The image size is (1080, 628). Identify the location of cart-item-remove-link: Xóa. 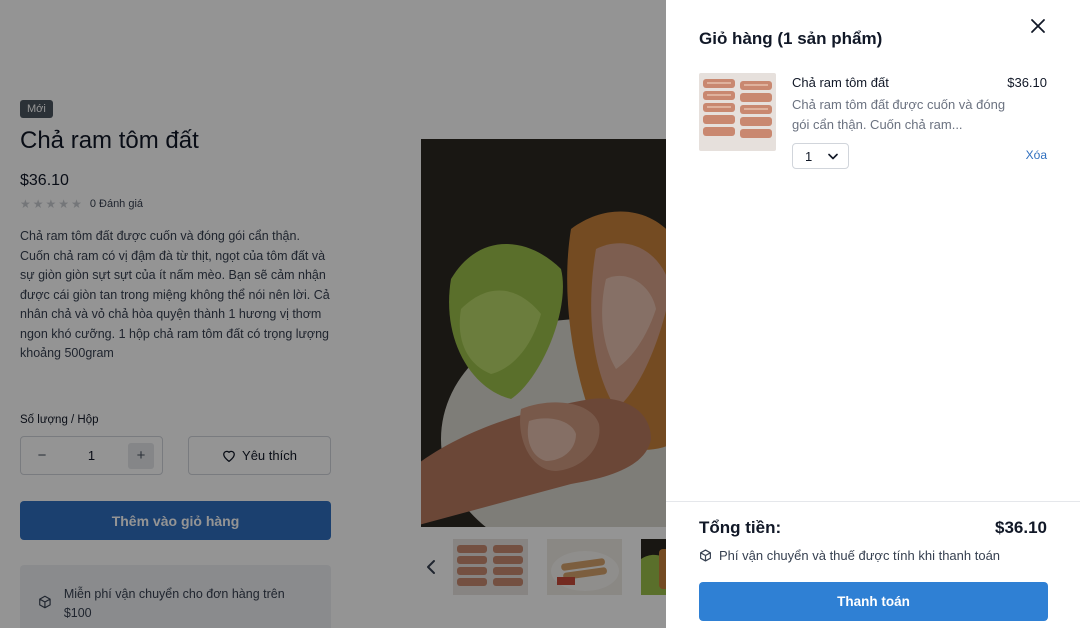
(1036, 155).